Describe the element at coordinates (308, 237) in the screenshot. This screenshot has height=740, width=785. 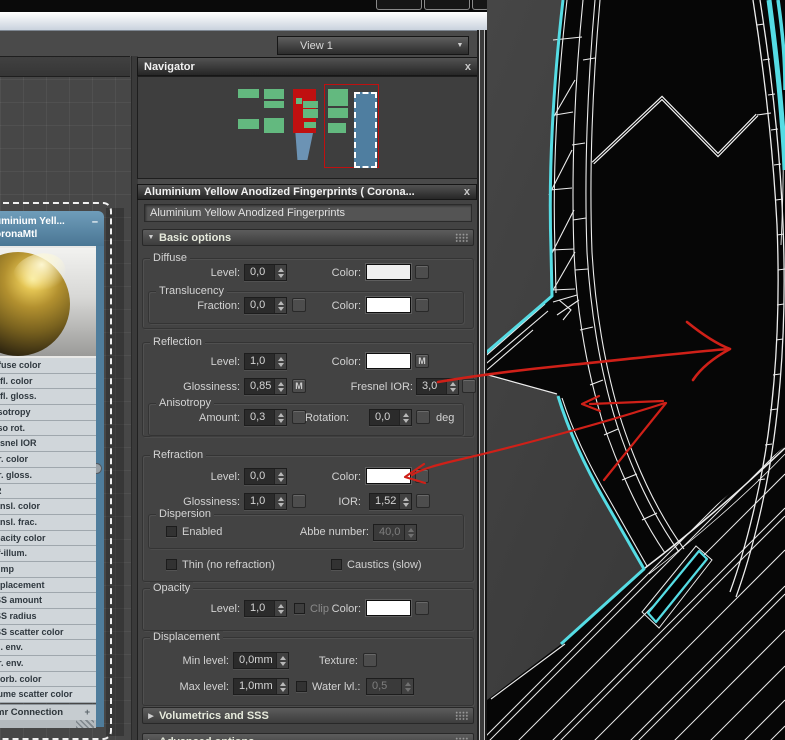
I see `rollout-basic-options: ▼ Basic options` at that location.